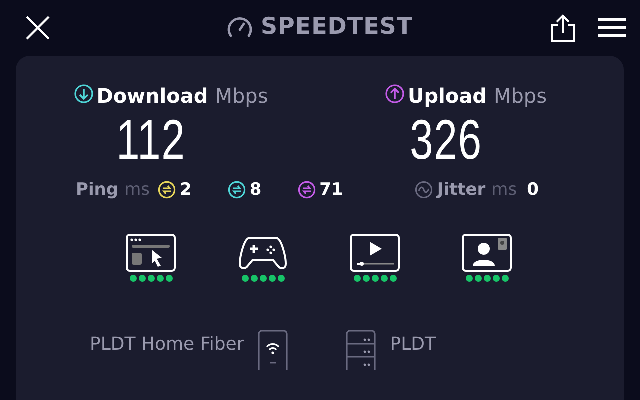 Image resolution: width=640 pixels, height=400 pixels. Describe the element at coordinates (375, 253) in the screenshot. I see `video-player-icon` at that location.